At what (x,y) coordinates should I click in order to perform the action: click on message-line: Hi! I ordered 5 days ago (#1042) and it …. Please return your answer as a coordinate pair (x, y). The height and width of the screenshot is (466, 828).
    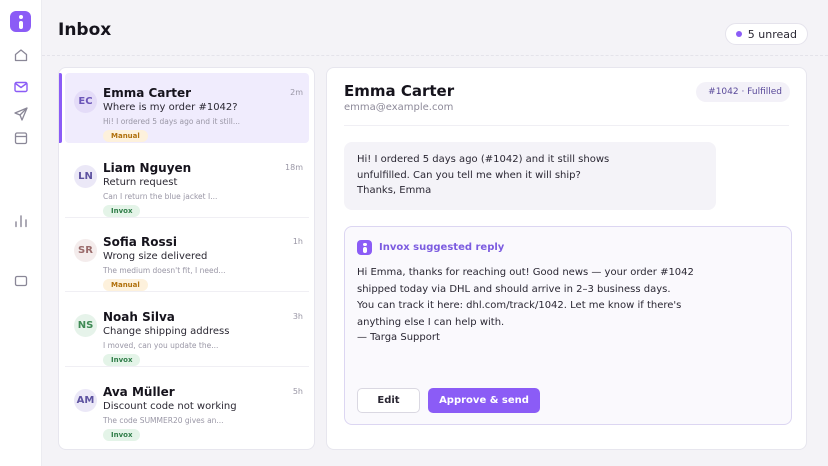
    Looking at the image, I should click on (483, 159).